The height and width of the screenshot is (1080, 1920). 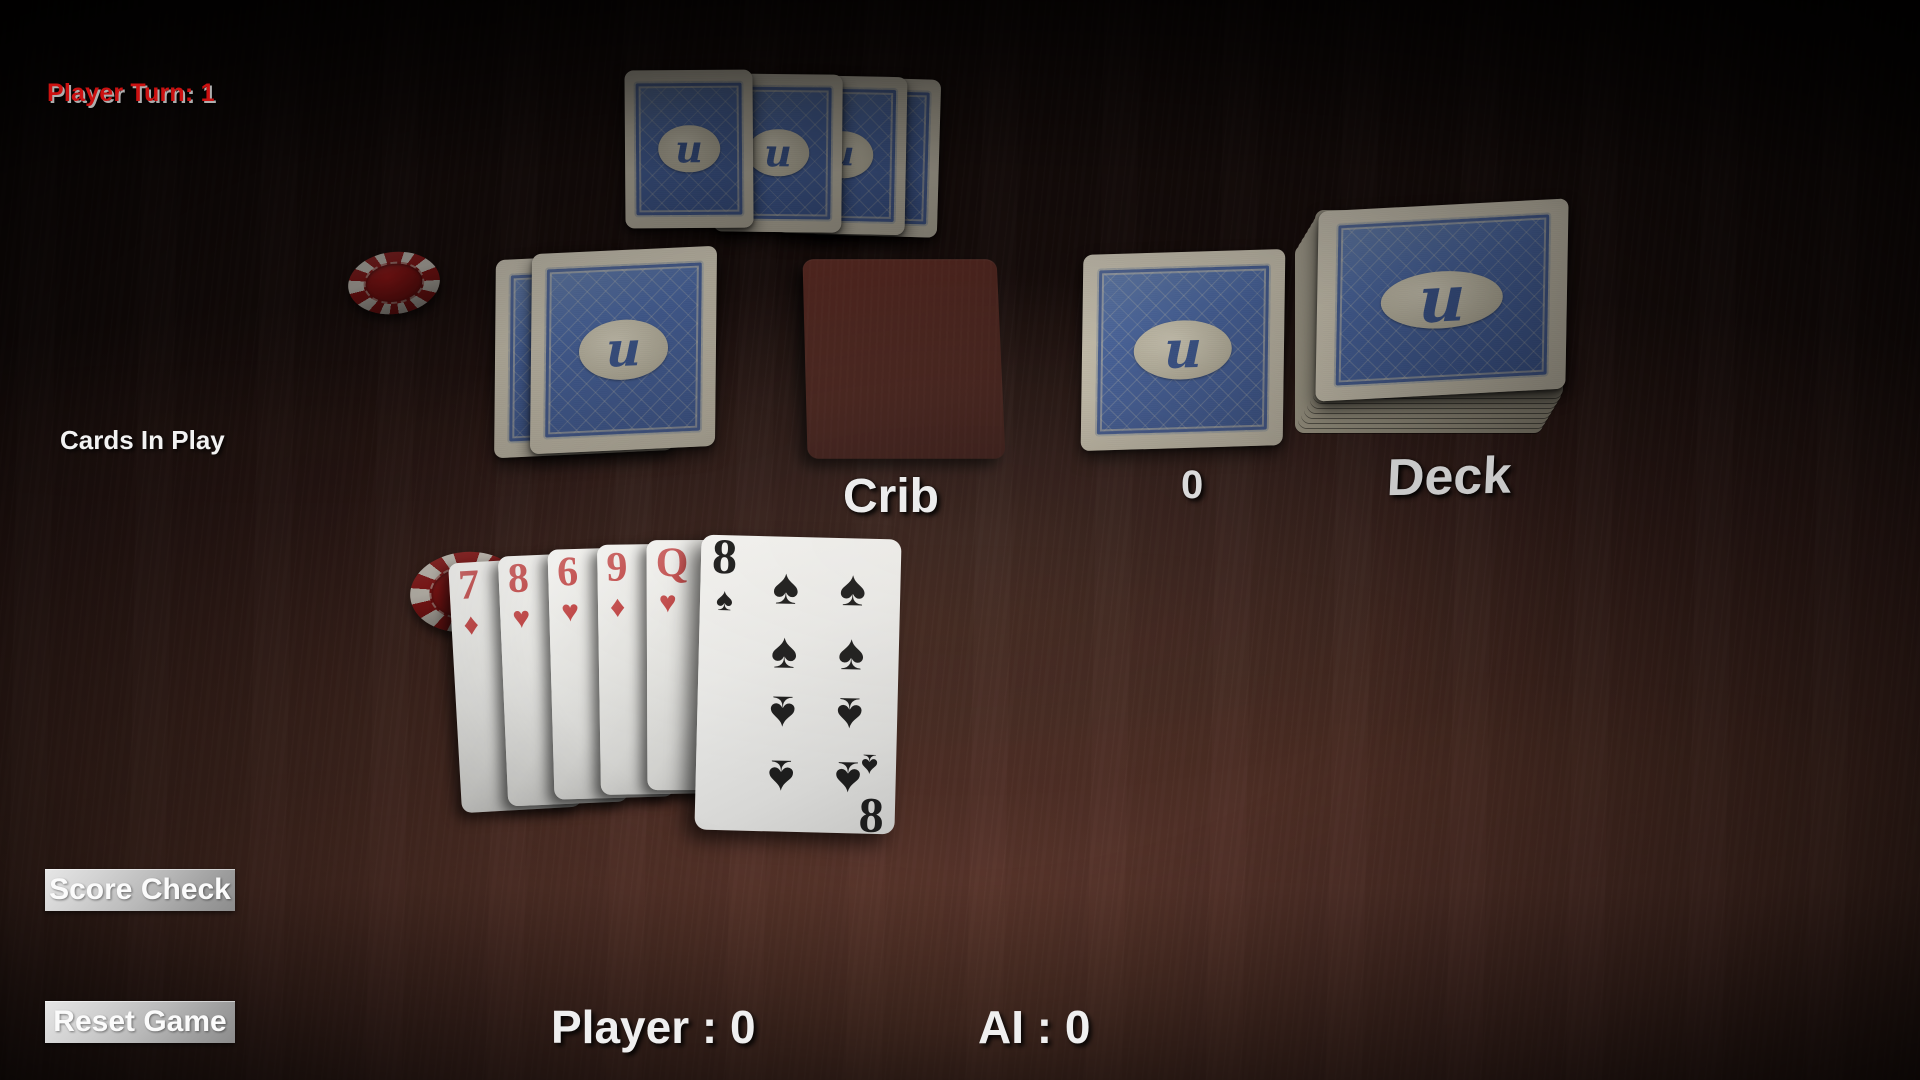 I want to click on cards-in-play-label: Cards In Play, so click(x=142, y=440).